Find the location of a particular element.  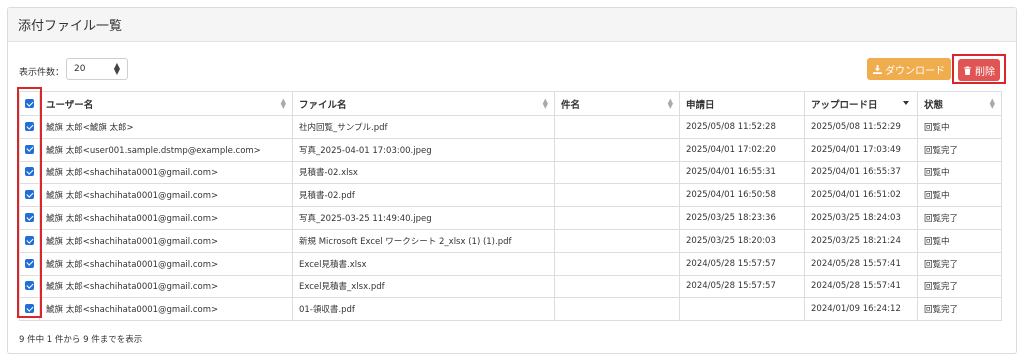

column-user: ユーザー名 ▲ ▼ is located at coordinates (166, 103).